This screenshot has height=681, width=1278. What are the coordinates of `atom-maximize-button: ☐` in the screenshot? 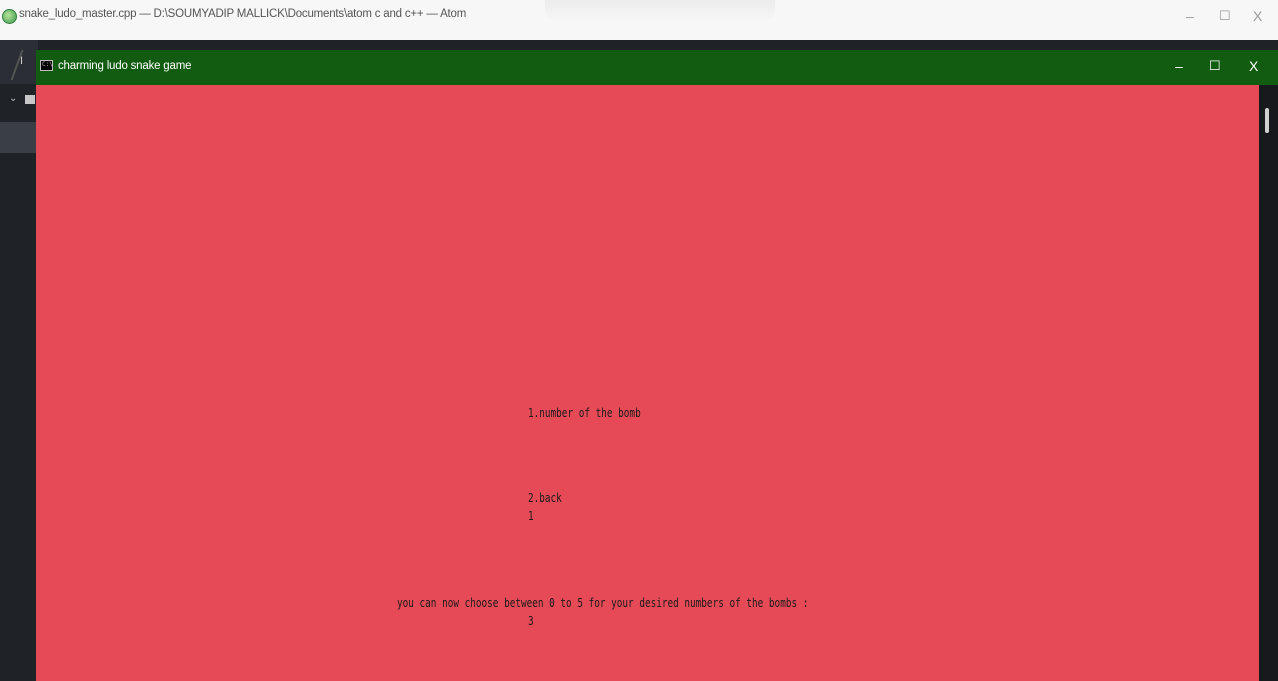 It's located at (1225, 16).